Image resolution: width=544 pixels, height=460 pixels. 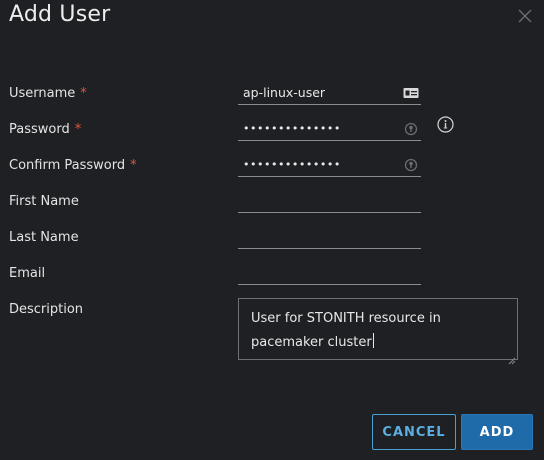 I want to click on email-field, so click(x=329, y=273).